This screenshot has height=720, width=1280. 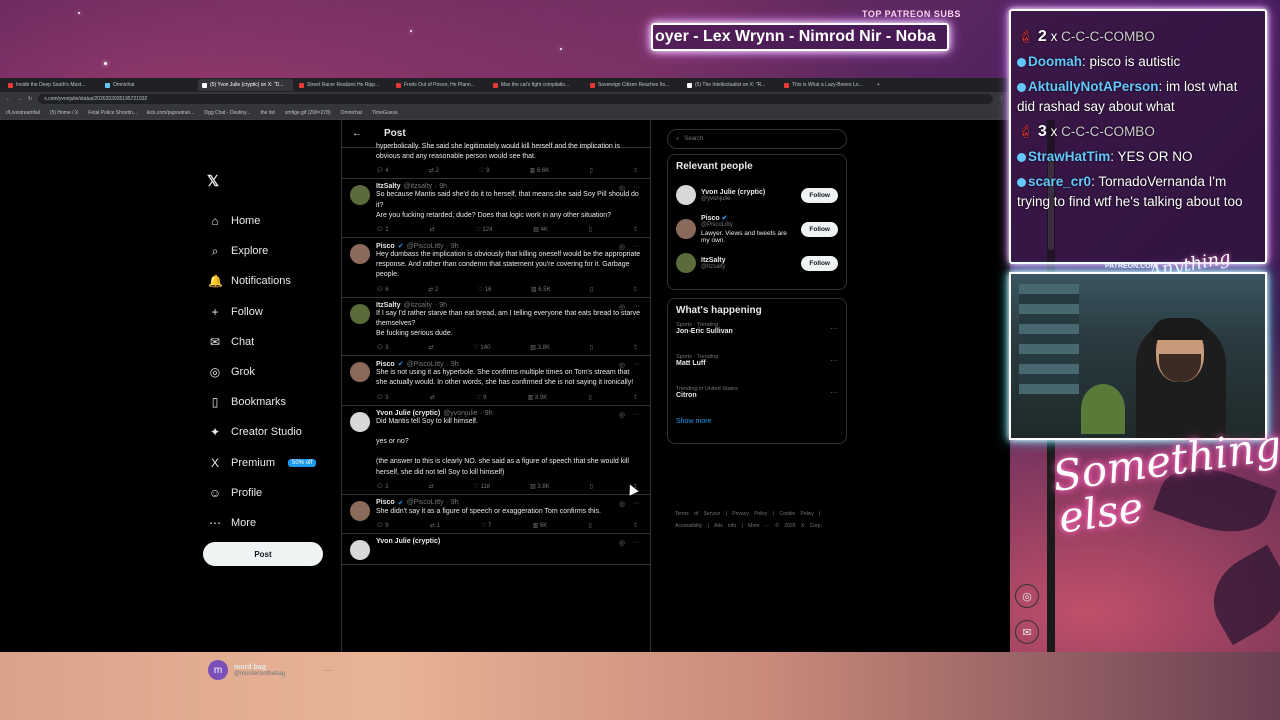 I want to click on person-name: Yvon Julie (cryptic), so click(x=748, y=192).